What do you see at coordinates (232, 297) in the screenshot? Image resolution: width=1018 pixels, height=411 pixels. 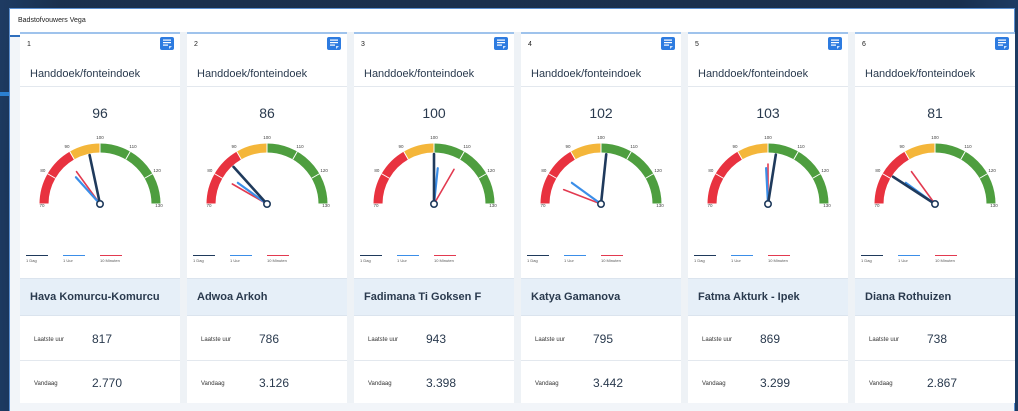 I see `operator-name: Adwoa Arkoh` at bounding box center [232, 297].